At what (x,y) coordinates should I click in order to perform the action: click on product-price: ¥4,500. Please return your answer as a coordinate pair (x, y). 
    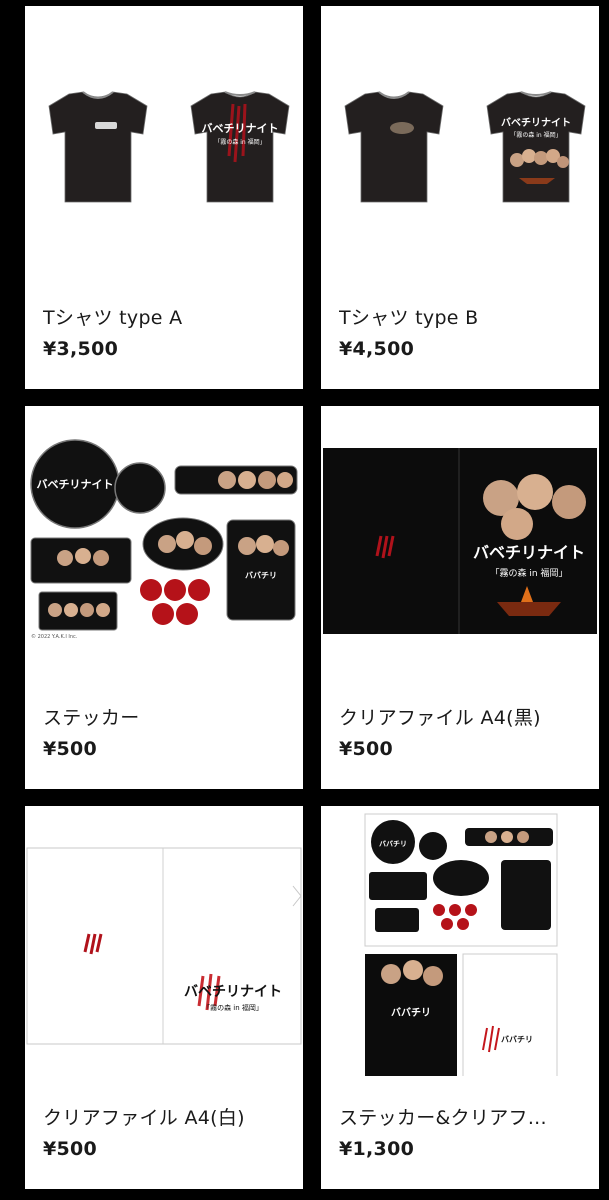
    Looking at the image, I should click on (377, 349).